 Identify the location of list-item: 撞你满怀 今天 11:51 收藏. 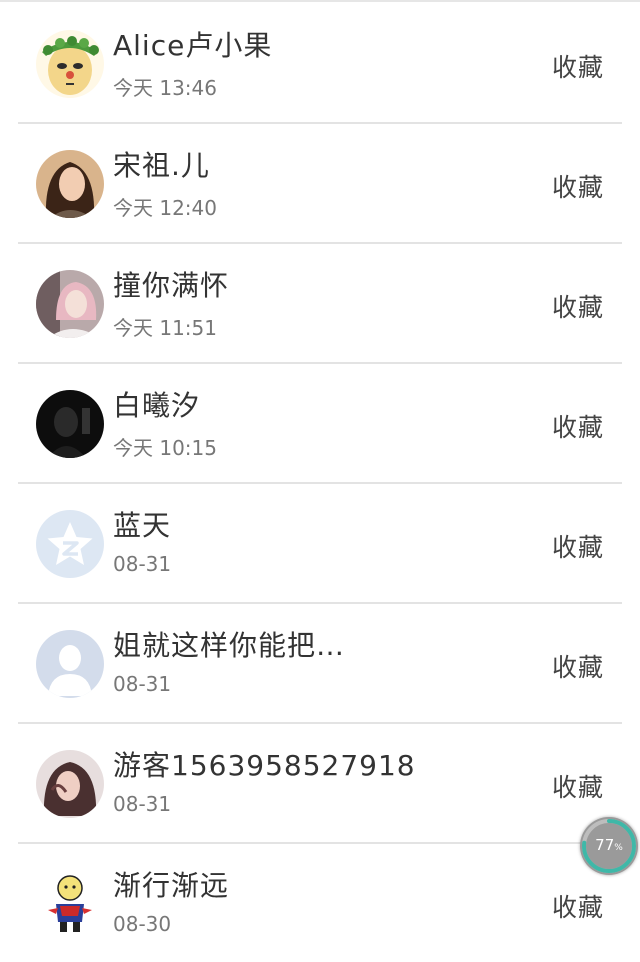
(320, 304).